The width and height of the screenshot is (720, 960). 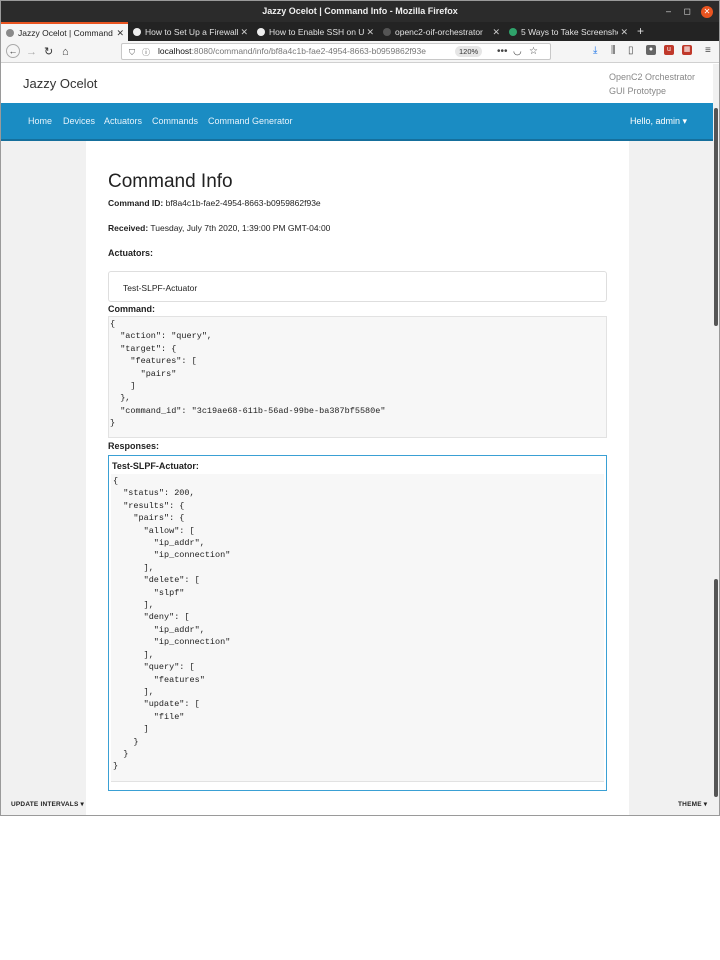 I want to click on tab-command-info: Jazzy Ocelot | Command Info ✕, so click(x=64, y=31).